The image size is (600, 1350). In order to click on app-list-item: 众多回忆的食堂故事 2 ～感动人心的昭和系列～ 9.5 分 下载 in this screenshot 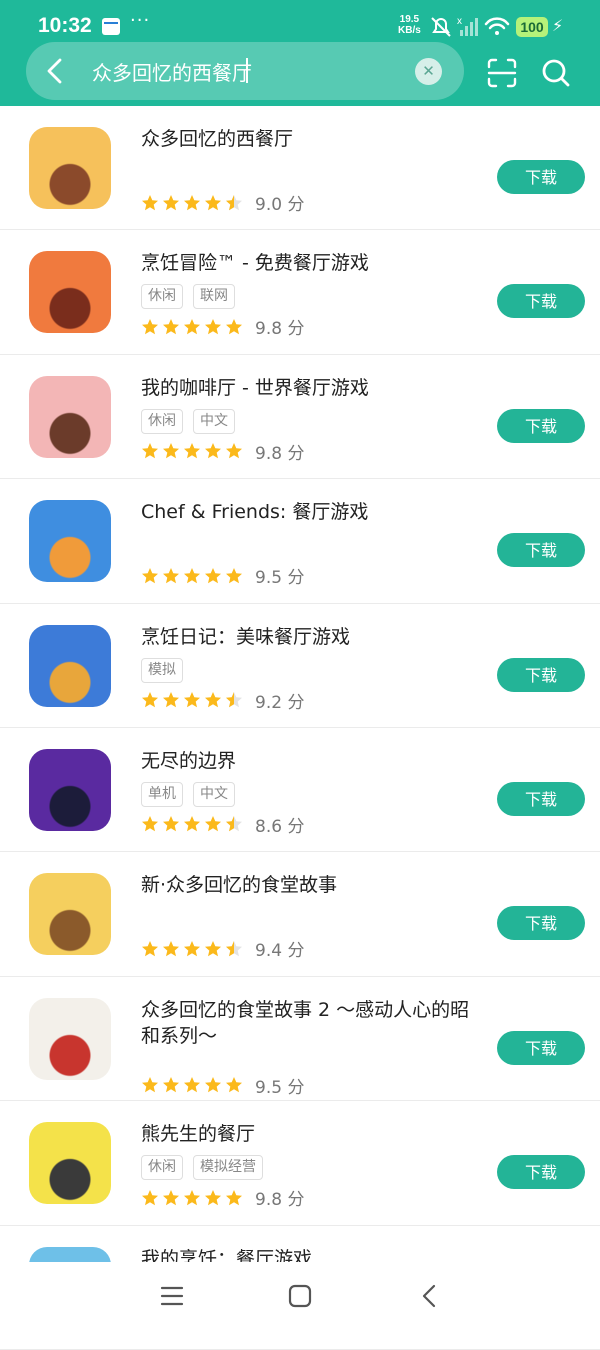, I will do `click(300, 1039)`.